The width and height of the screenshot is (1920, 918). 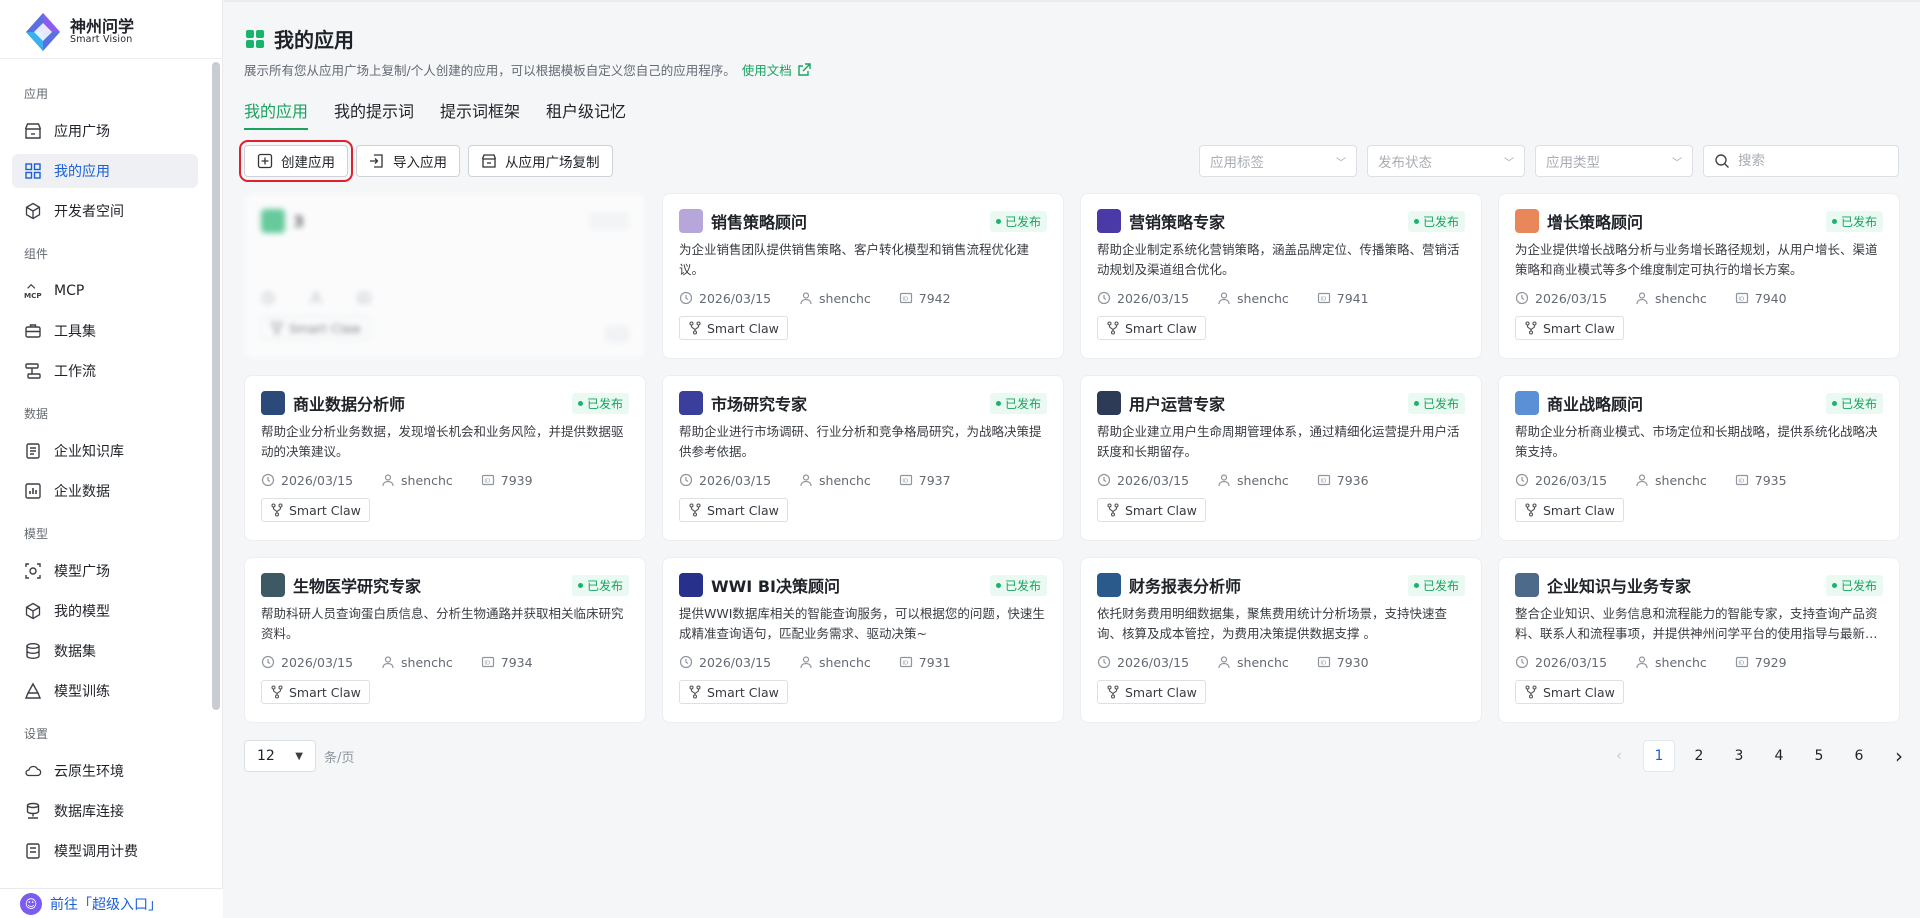 What do you see at coordinates (268, 480) in the screenshot?
I see `history-clock-icon` at bounding box center [268, 480].